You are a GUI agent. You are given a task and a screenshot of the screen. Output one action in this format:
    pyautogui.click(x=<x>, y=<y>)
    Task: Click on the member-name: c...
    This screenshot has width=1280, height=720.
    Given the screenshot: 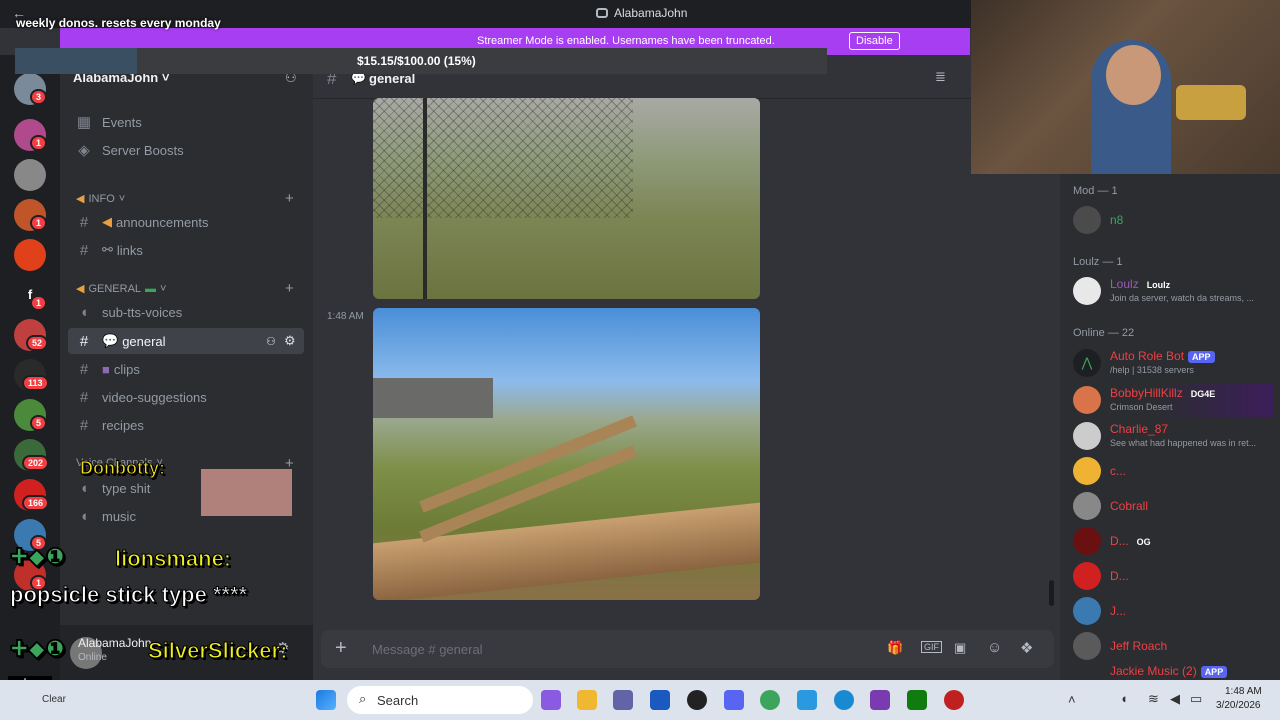 What is the action you would take?
    pyautogui.click(x=1118, y=471)
    